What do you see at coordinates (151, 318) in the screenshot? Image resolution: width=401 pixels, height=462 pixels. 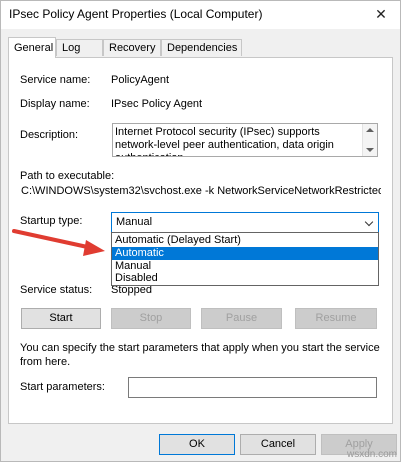 I see `stop-button: Stop` at bounding box center [151, 318].